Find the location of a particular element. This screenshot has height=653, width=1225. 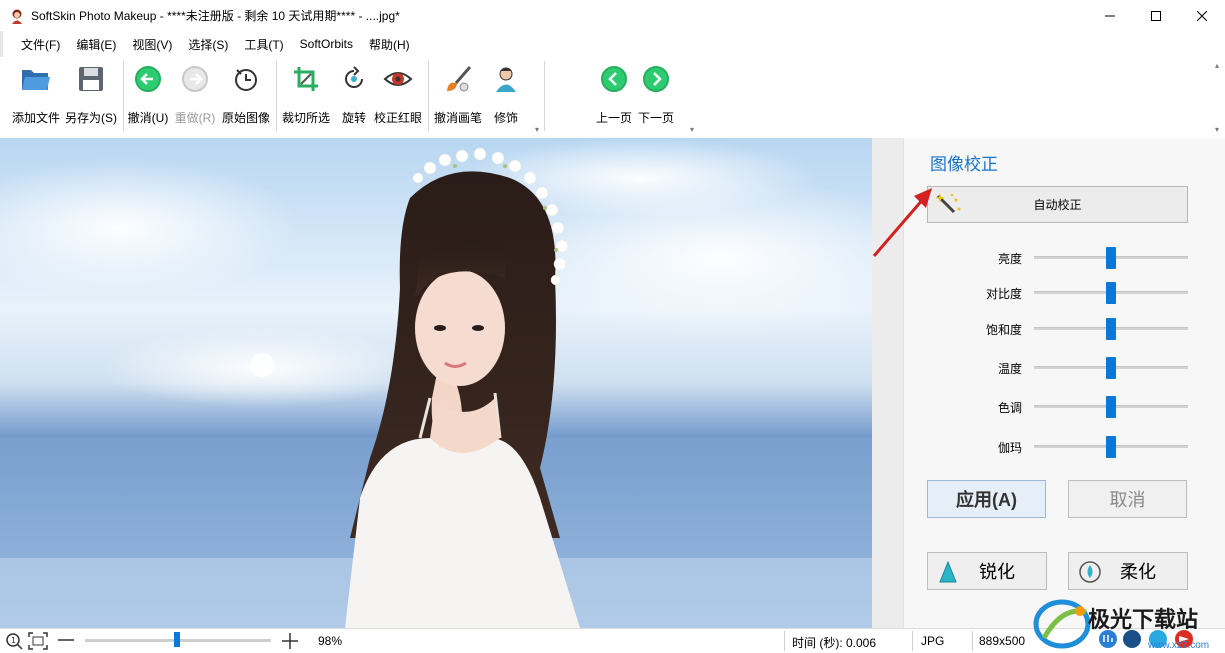

toolbar-overflow-icon-2: ▾ is located at coordinates (692, 129).